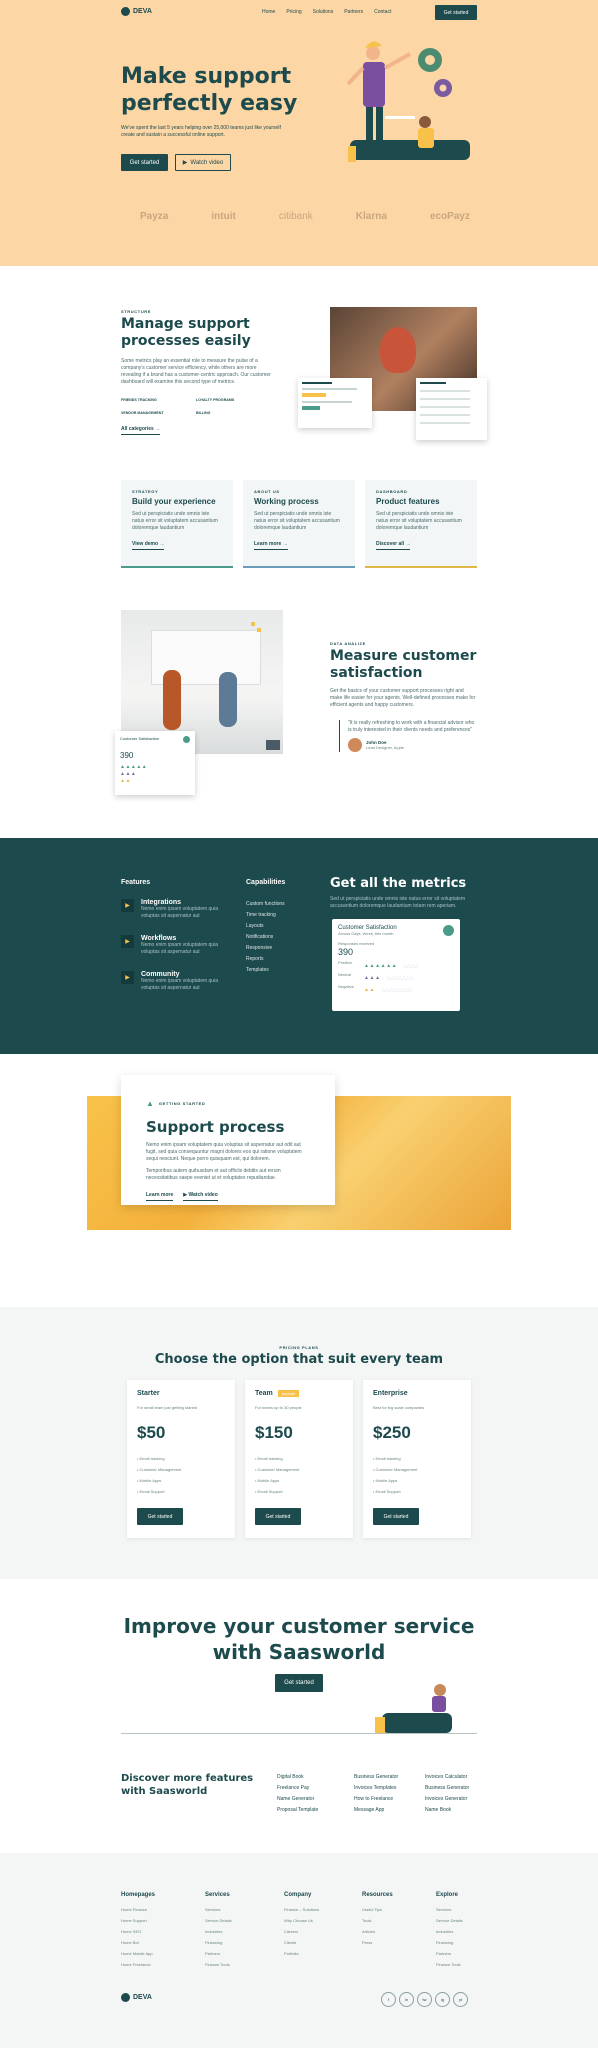 The image size is (598, 2048). I want to click on nav-home: Home, so click(268, 12).